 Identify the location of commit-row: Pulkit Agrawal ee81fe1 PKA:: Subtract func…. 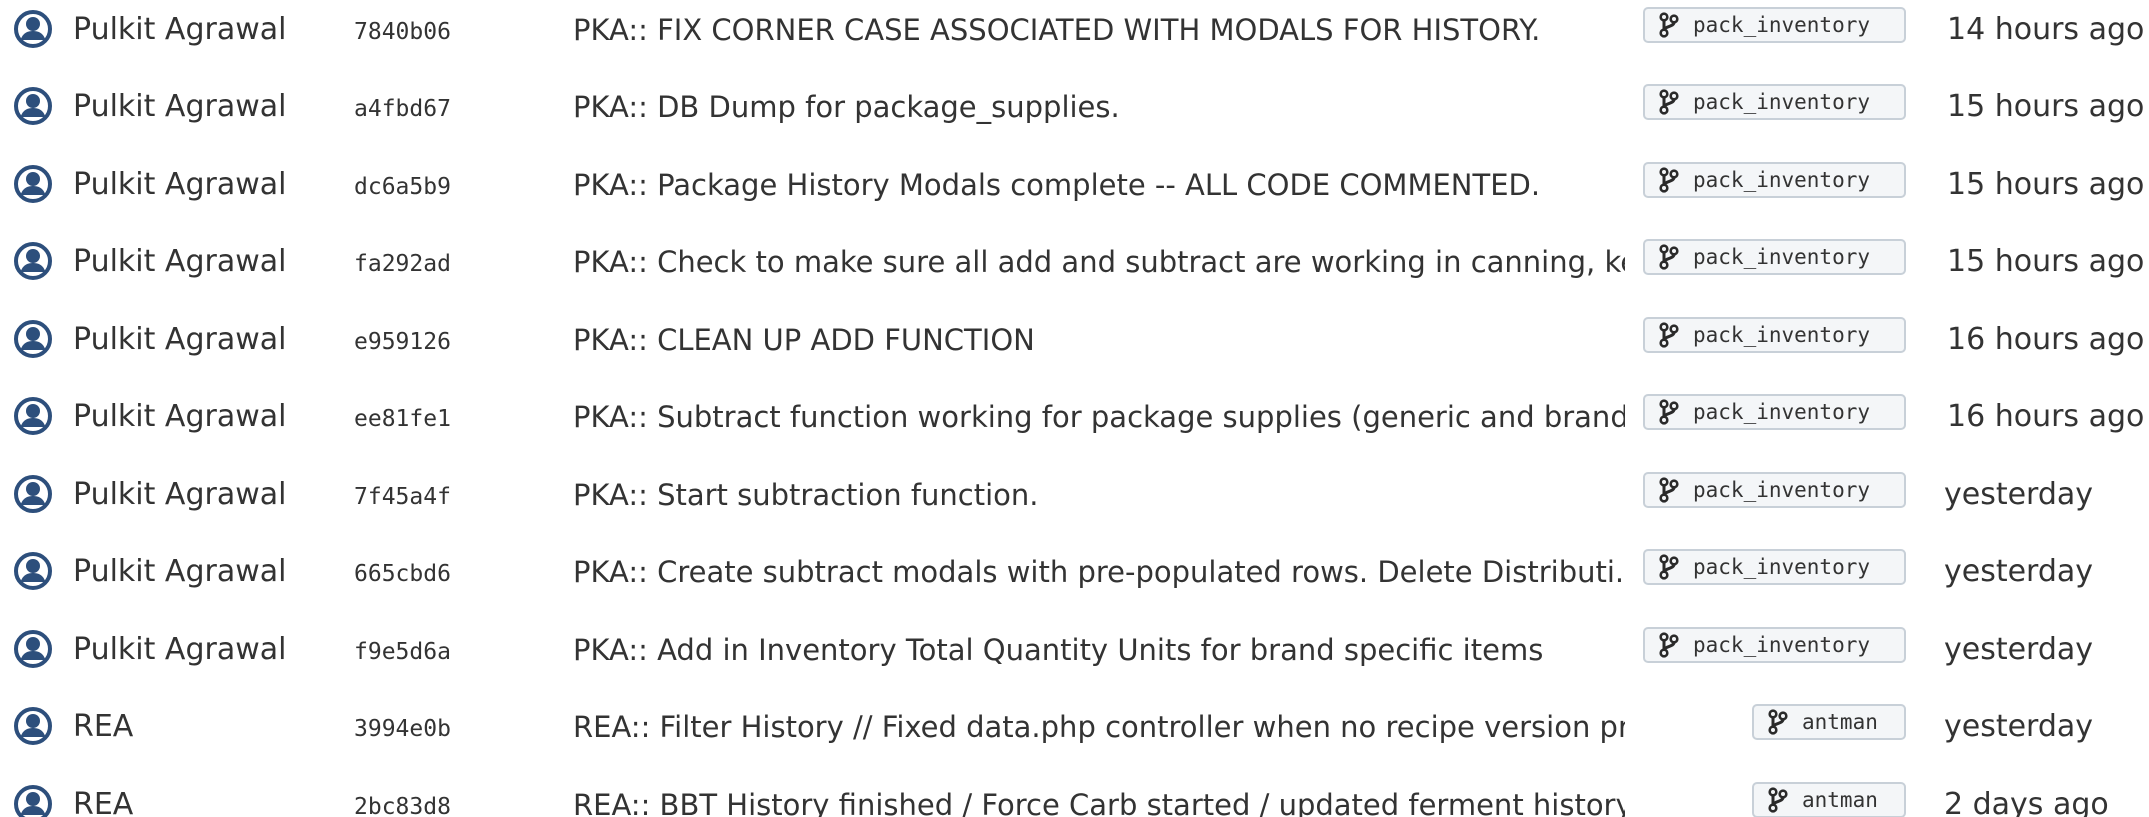
(1074, 417).